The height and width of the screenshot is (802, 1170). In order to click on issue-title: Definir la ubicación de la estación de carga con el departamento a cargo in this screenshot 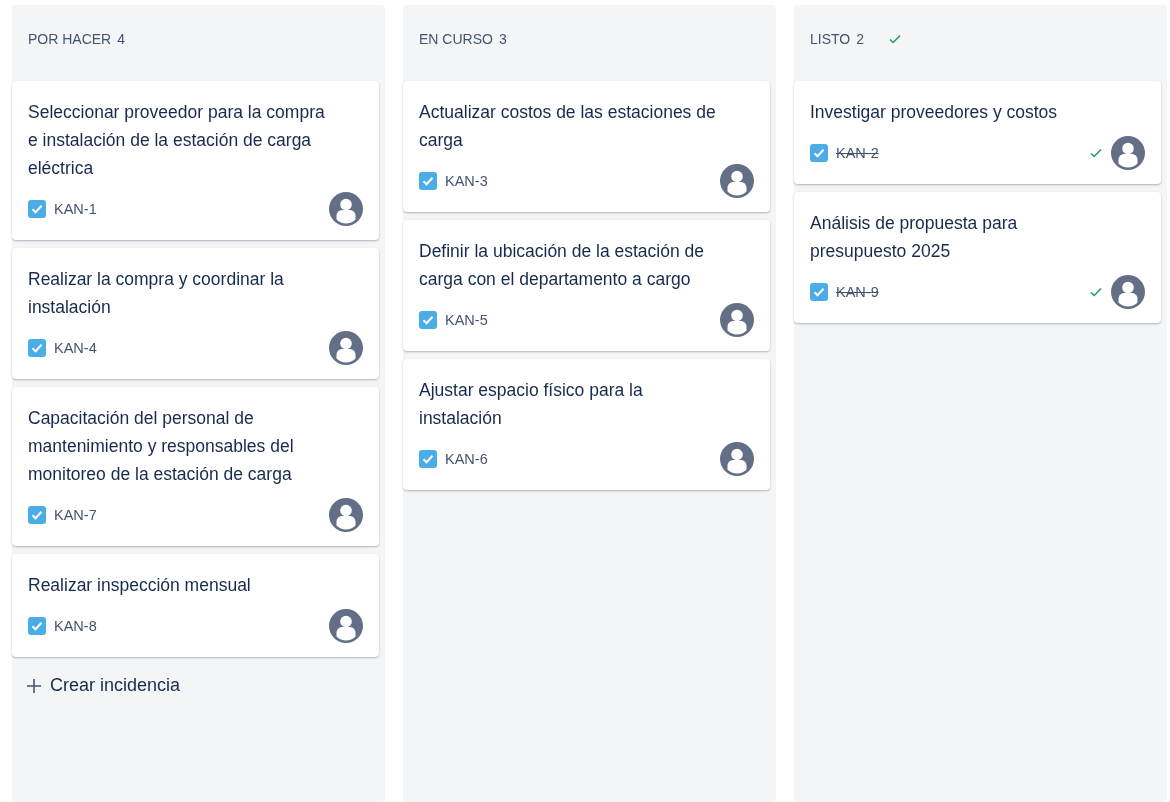, I will do `click(562, 265)`.